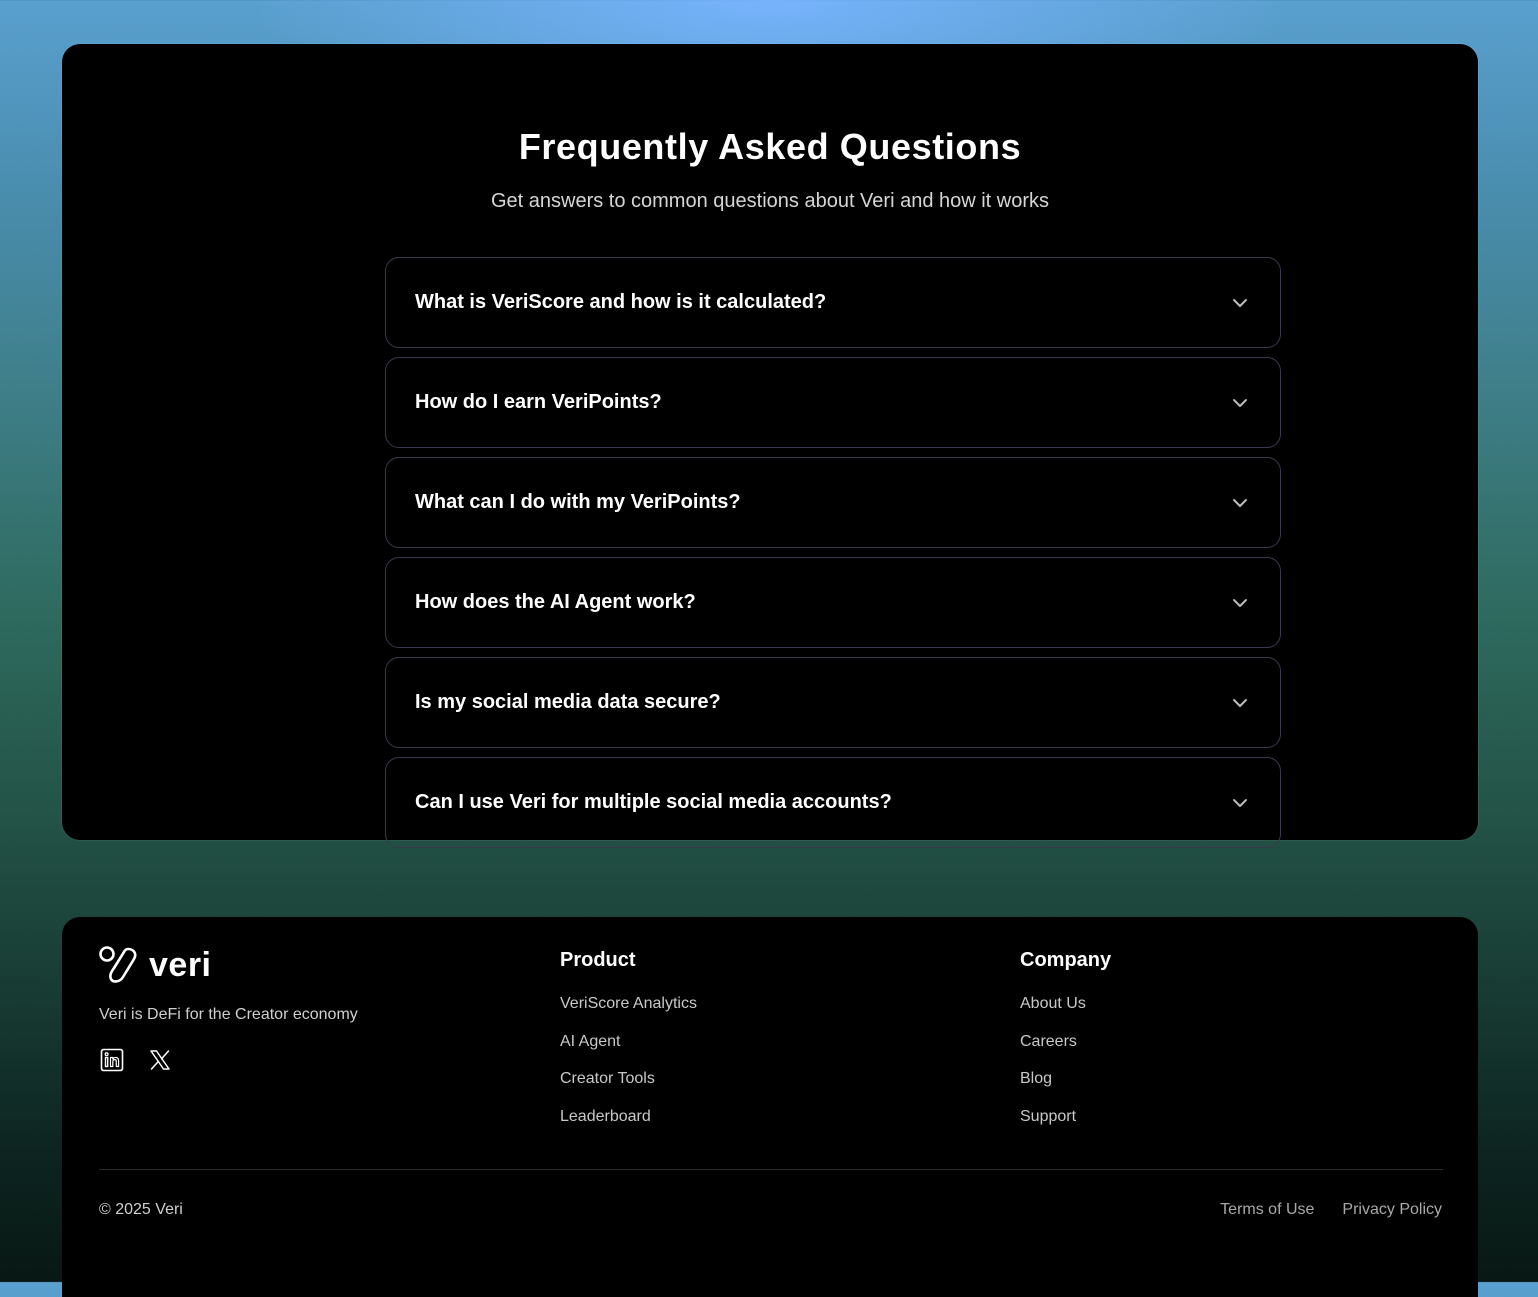  Describe the element at coordinates (578, 502) in the screenshot. I see `faq-question: What can I do with my VeriPoints?` at that location.